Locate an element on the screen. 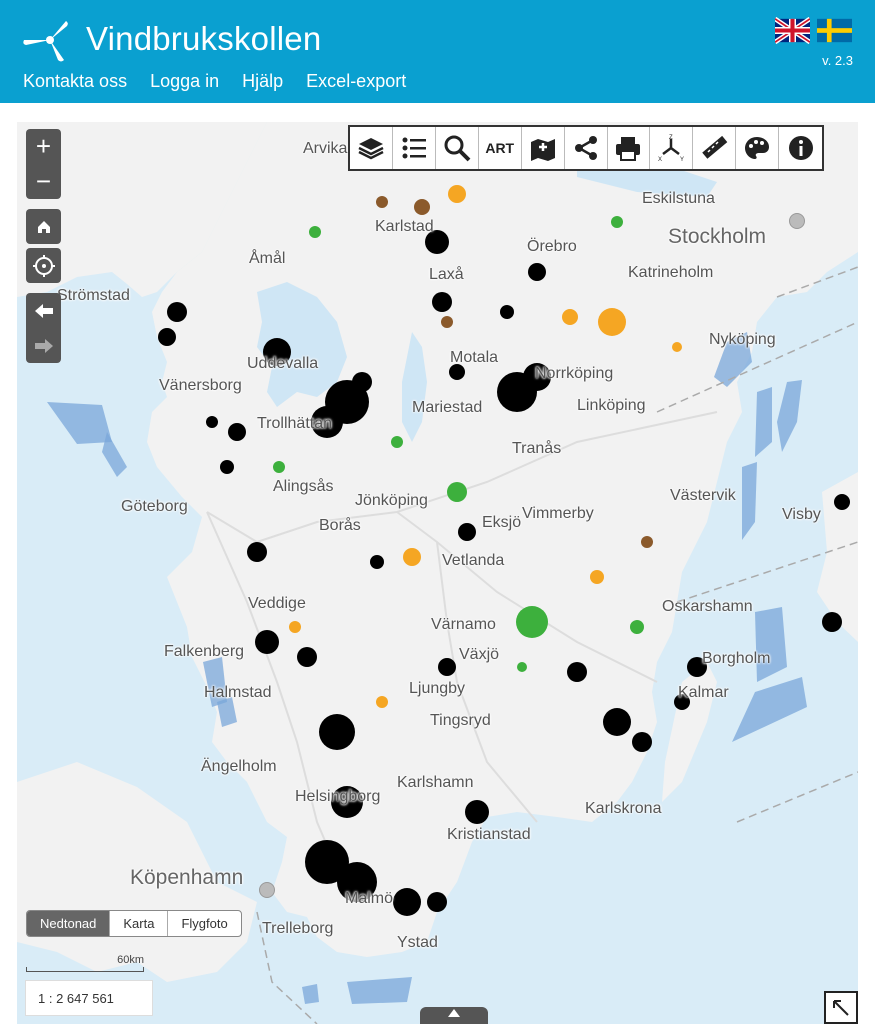 The image size is (875, 1024). place-label: Tranås is located at coordinates (537, 448).